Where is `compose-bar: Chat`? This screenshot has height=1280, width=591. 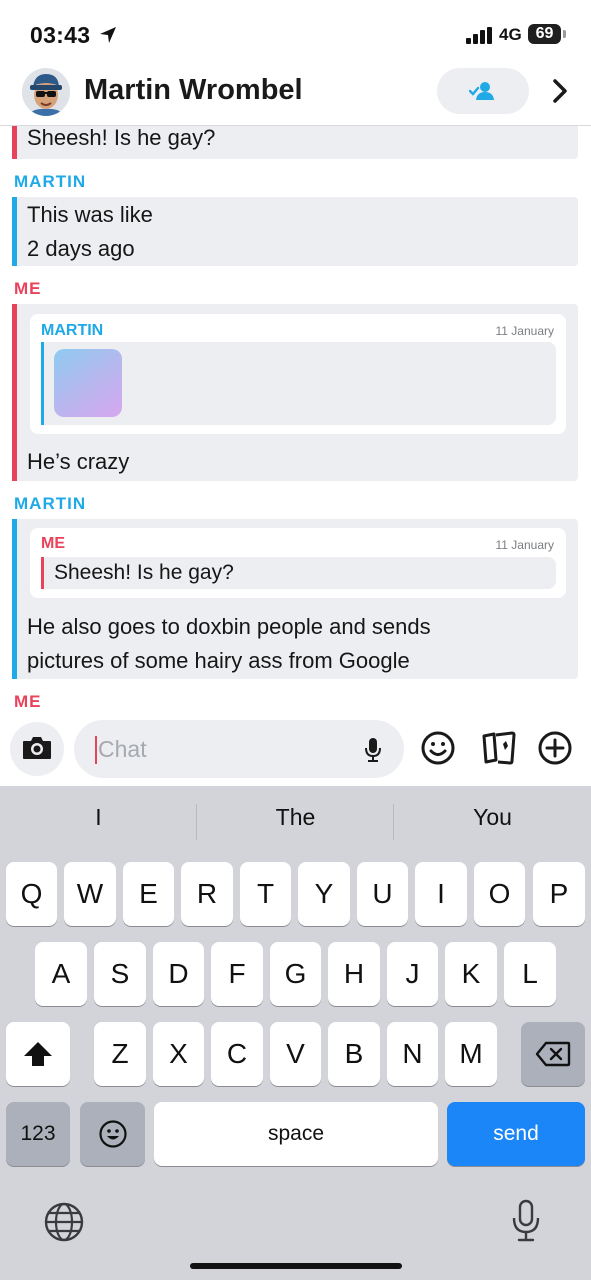
compose-bar: Chat is located at coordinates (295, 749).